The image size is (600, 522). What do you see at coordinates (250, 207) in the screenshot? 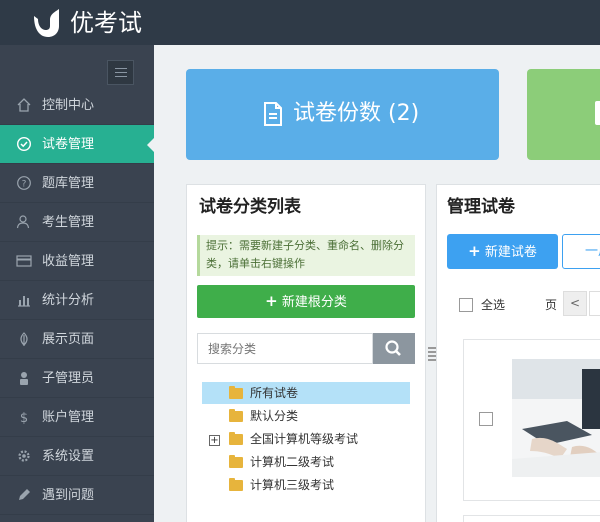
I see `category-panel-title: 试卷分类列表` at bounding box center [250, 207].